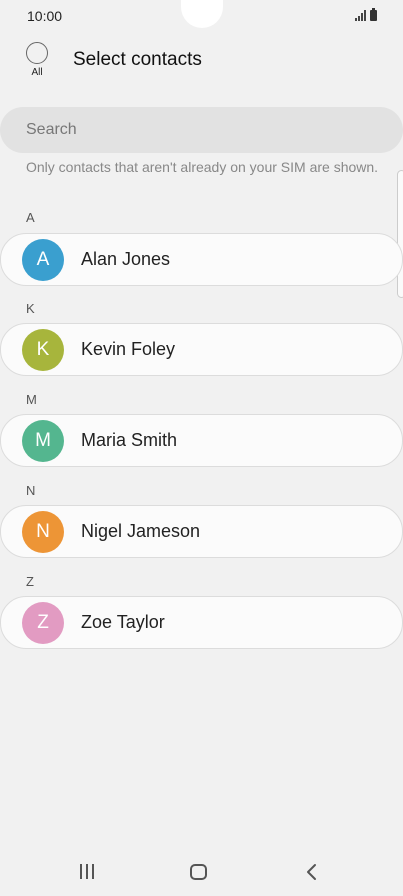 This screenshot has height=896, width=403. Describe the element at coordinates (129, 440) in the screenshot. I see `contact-name: Maria Smith` at that location.